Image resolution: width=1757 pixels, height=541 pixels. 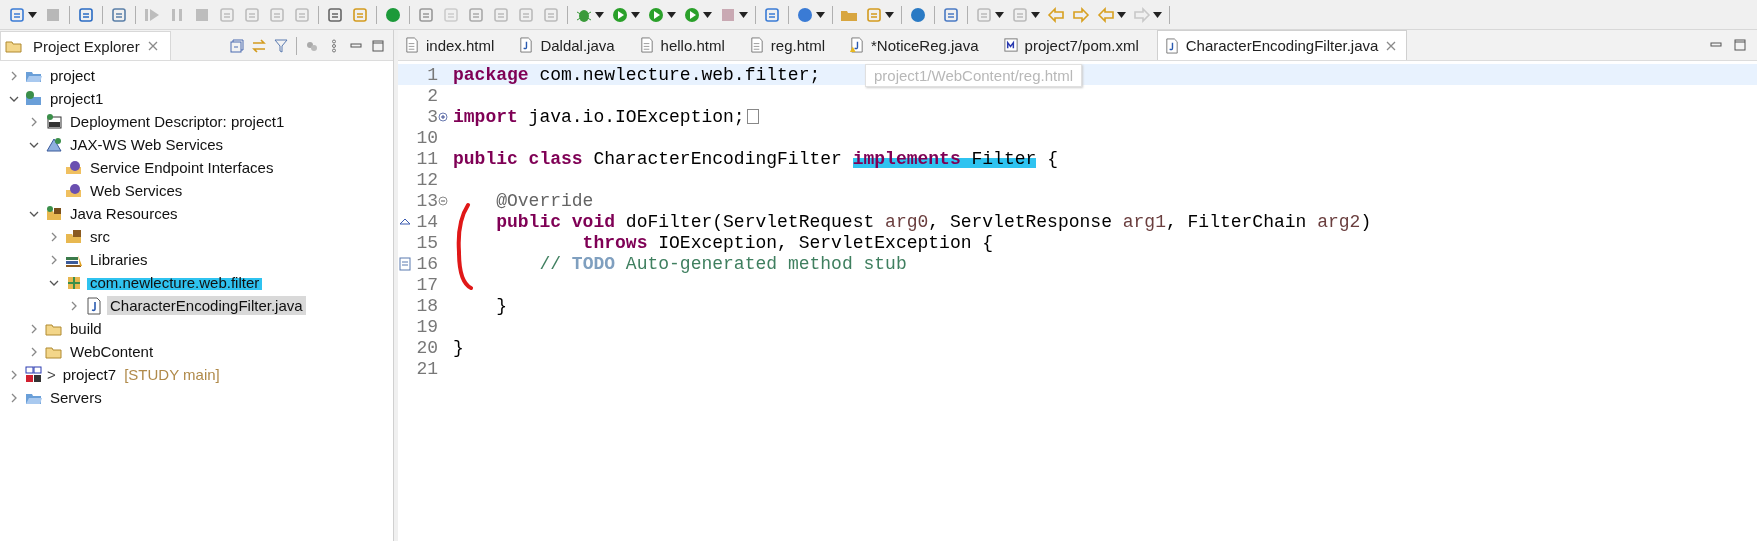 What do you see at coordinates (687, 45) in the screenshot?
I see `editor-tab: hello.html` at bounding box center [687, 45].